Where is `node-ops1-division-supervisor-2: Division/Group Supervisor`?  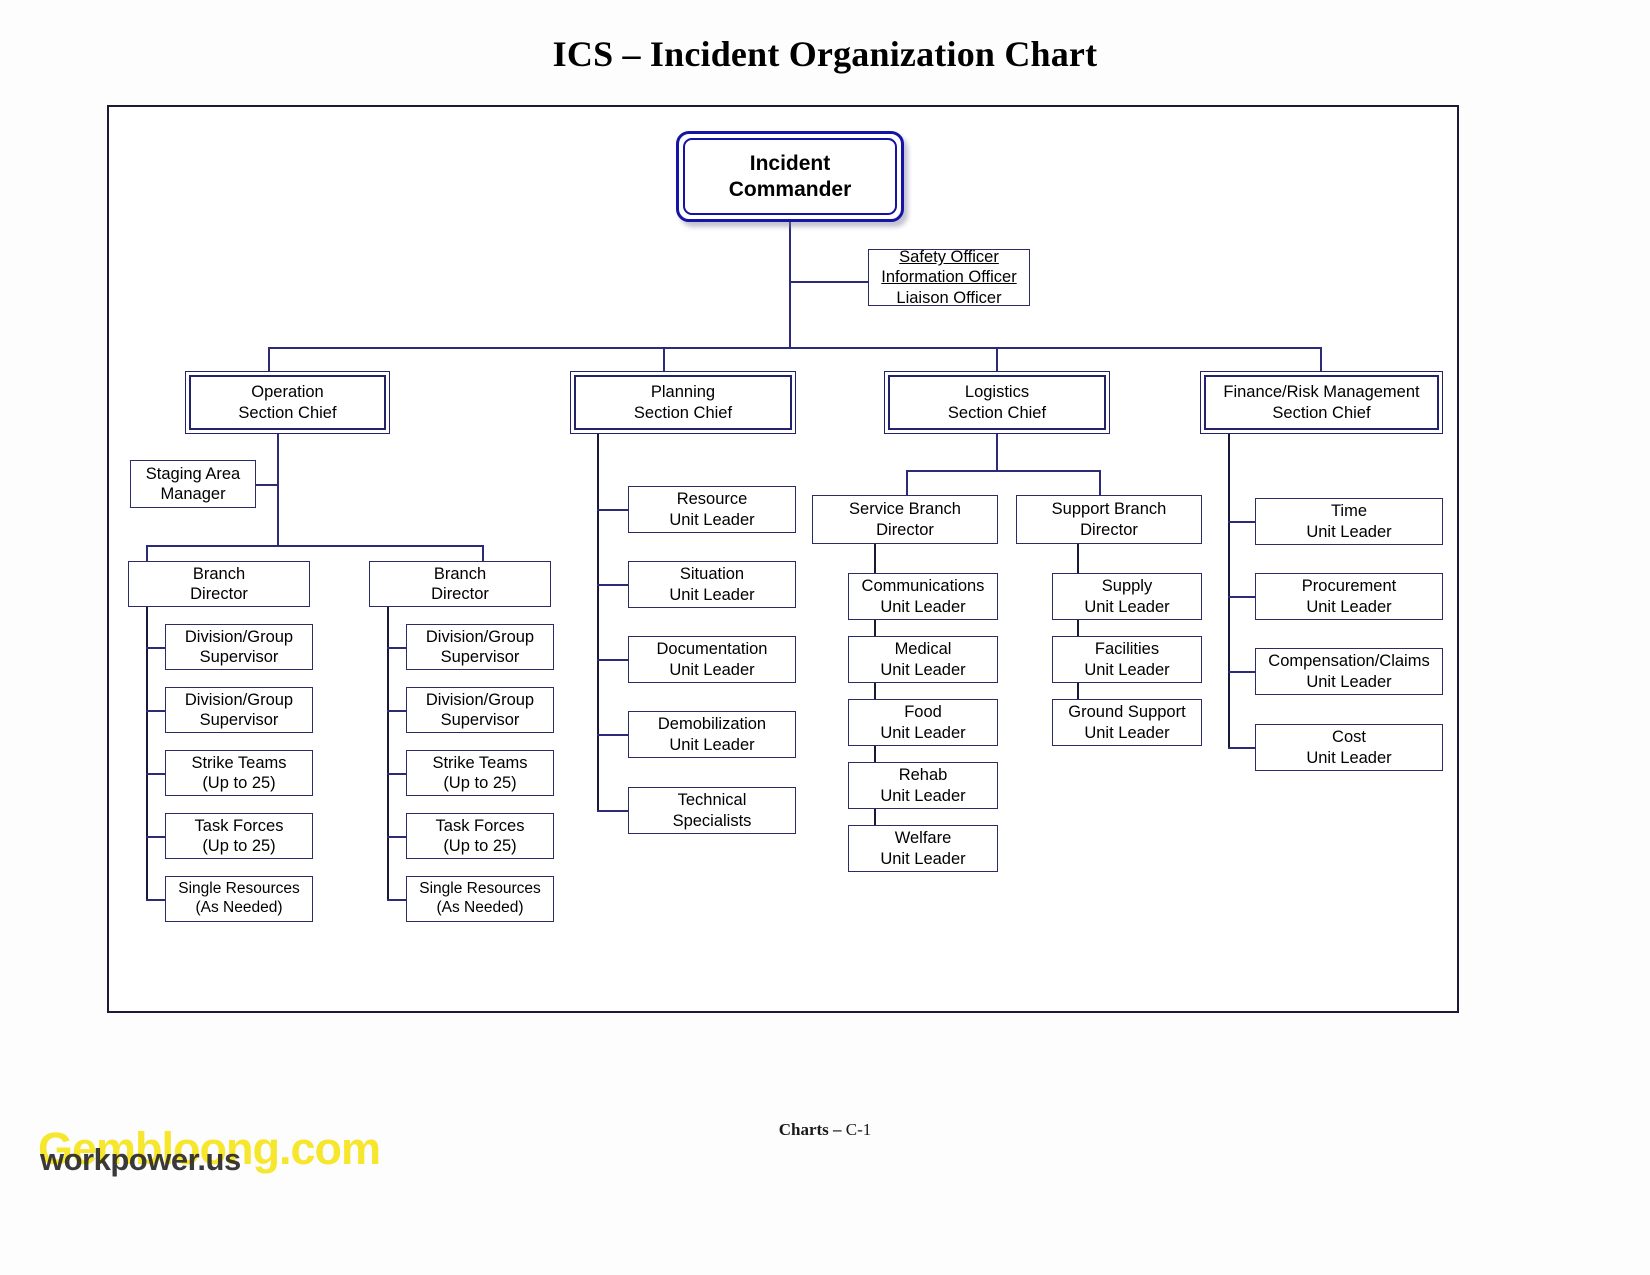 node-ops1-division-supervisor-2: Division/Group Supervisor is located at coordinates (239, 710).